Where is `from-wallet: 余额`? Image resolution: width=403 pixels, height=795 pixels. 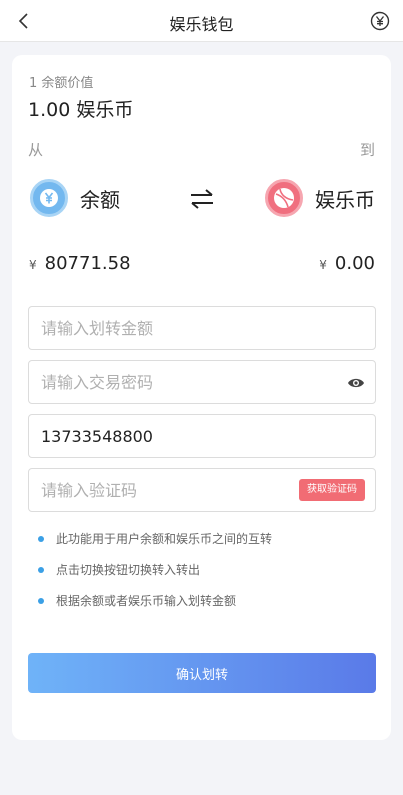
from-wallet: 余额 is located at coordinates (75, 198).